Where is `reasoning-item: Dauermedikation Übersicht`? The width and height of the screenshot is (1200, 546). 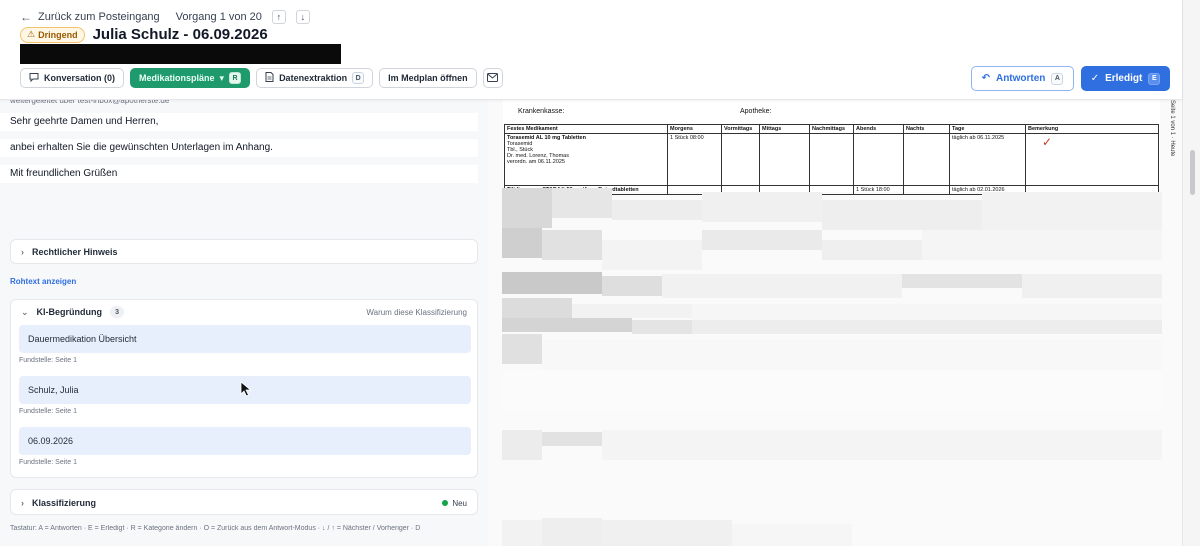
reasoning-item: Dauermedikation Übersicht is located at coordinates (245, 339).